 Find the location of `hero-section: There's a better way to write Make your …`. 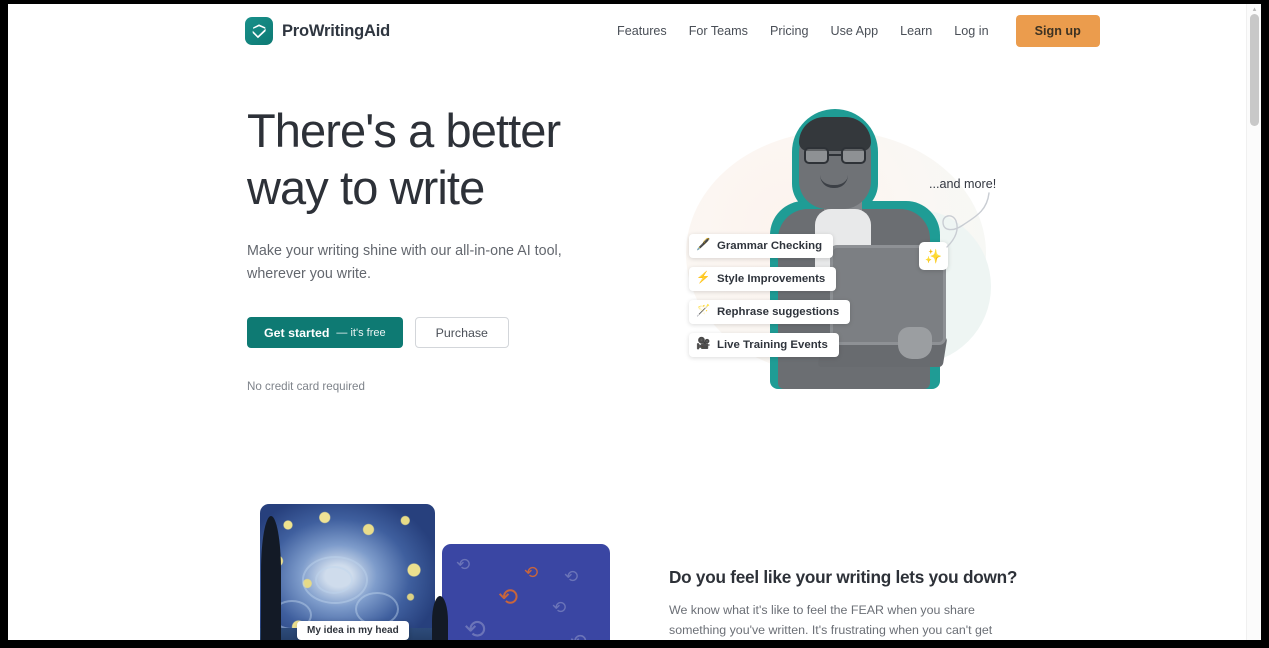

hero-section: There's a better way to write Make your … is located at coordinates (427, 247).